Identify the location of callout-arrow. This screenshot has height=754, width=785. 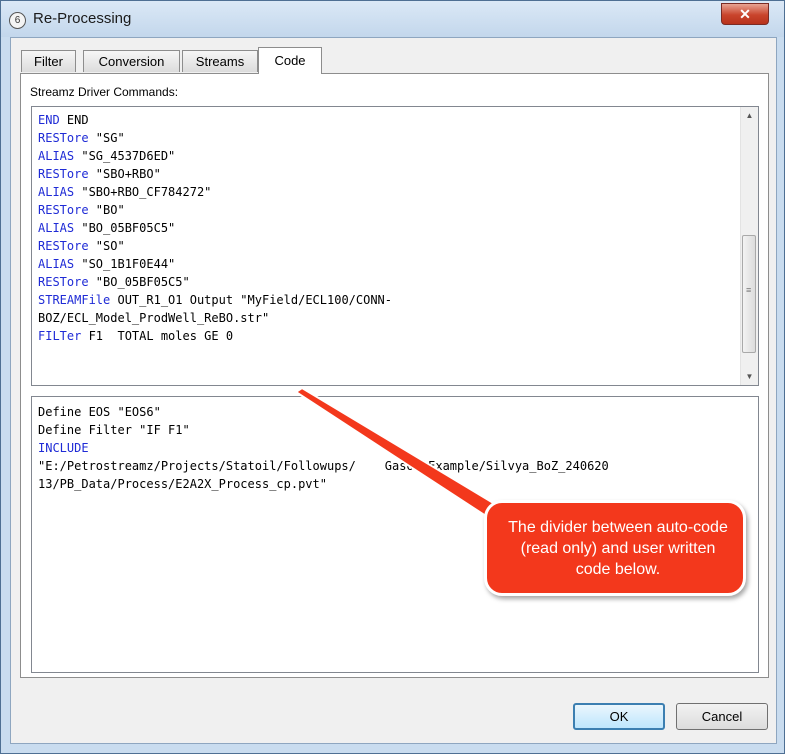
(398, 454).